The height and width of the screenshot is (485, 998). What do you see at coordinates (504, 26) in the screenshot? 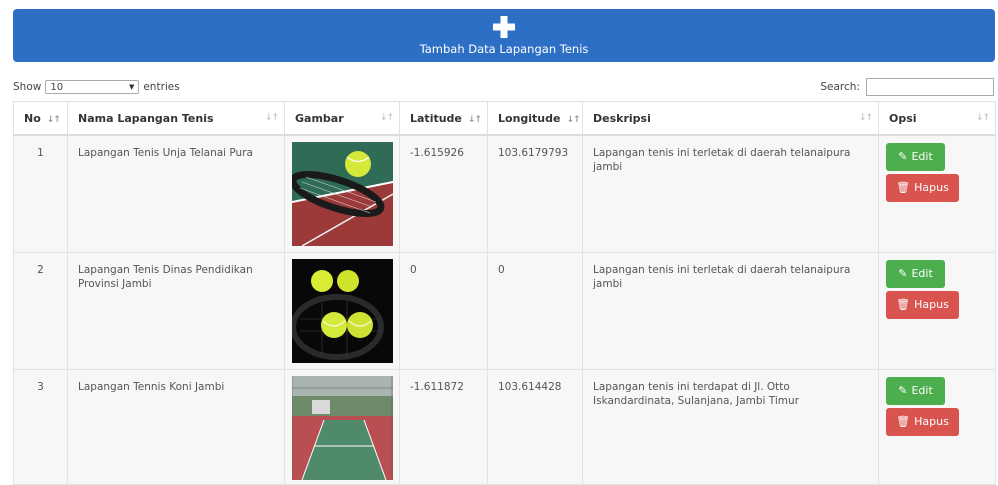
I see `plus-icon` at bounding box center [504, 26].